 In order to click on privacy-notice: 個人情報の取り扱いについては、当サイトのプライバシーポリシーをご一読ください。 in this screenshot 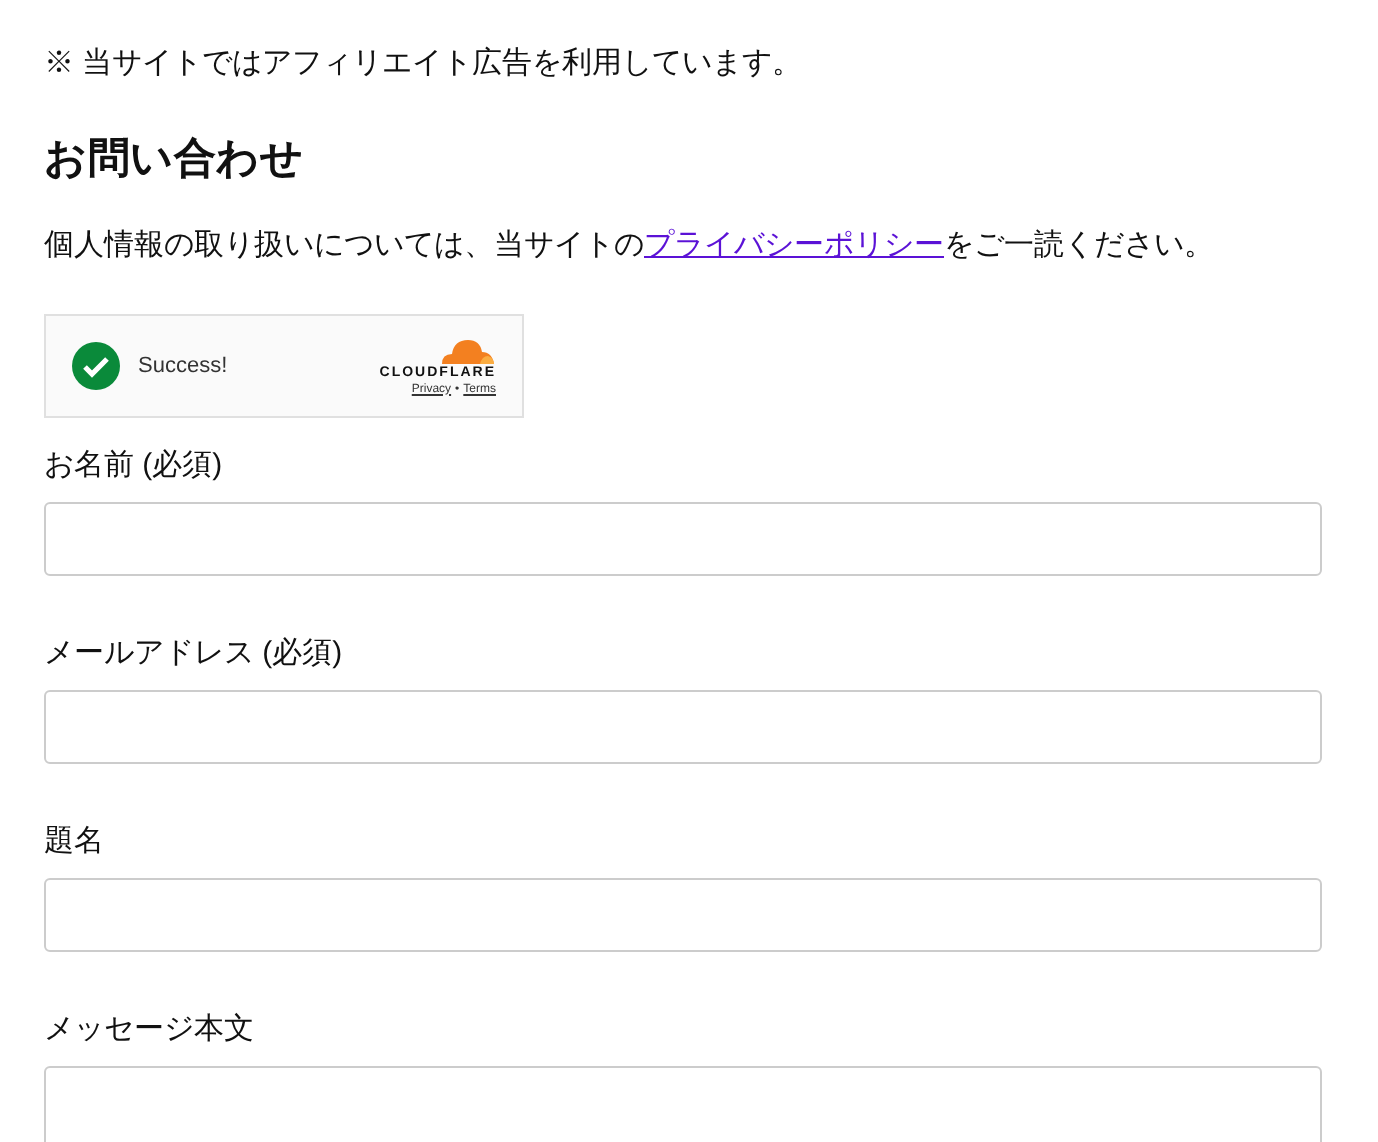, I will do `click(630, 246)`.